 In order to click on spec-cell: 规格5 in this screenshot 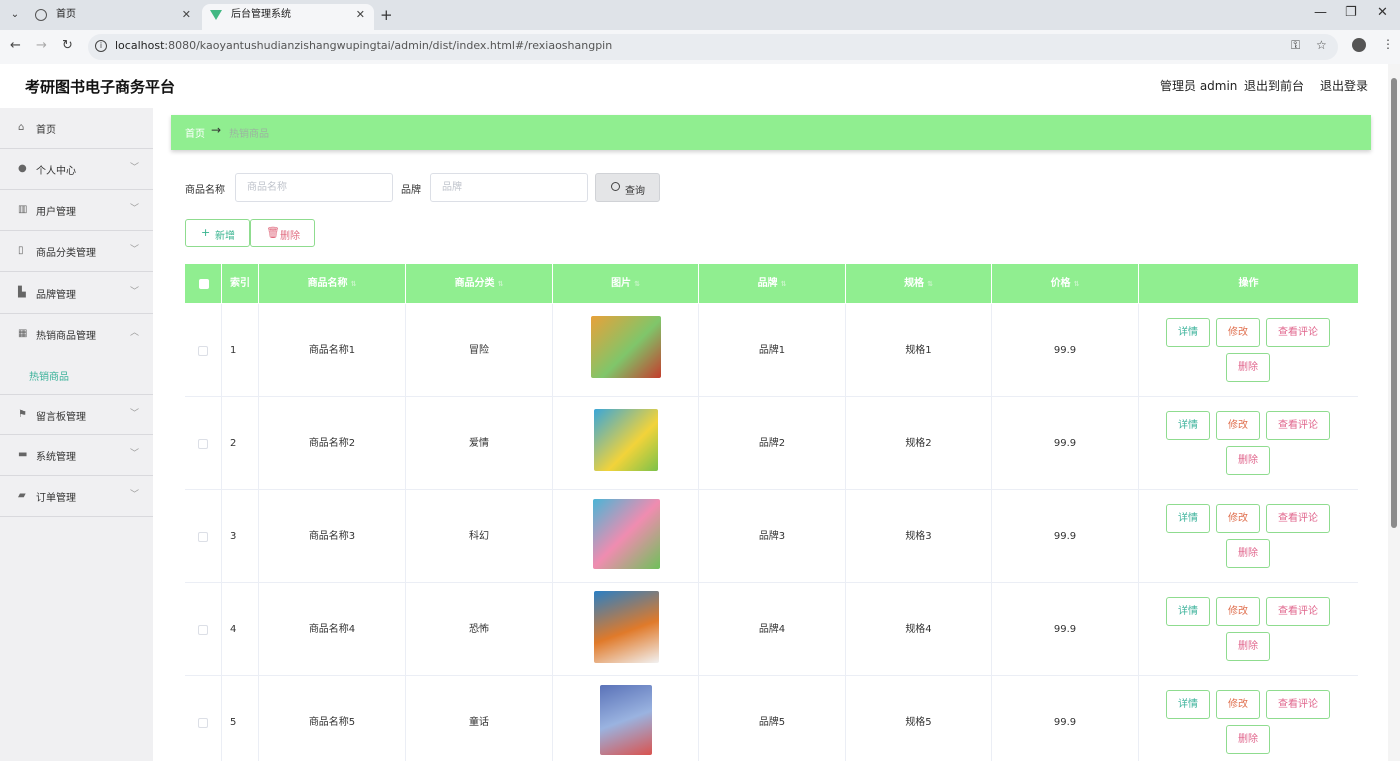, I will do `click(919, 718)`.